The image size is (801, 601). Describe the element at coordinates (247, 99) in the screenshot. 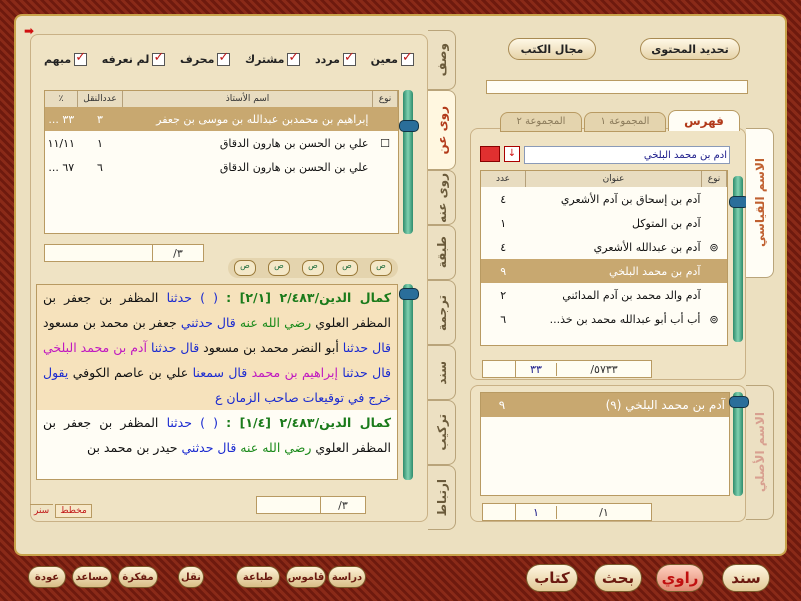

I see `col-name: اسم الأستاذ` at that location.